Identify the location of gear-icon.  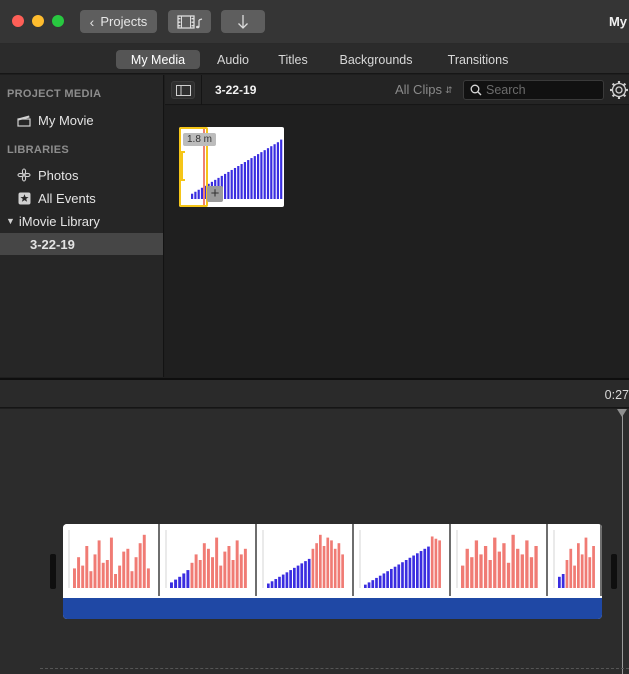
(619, 90).